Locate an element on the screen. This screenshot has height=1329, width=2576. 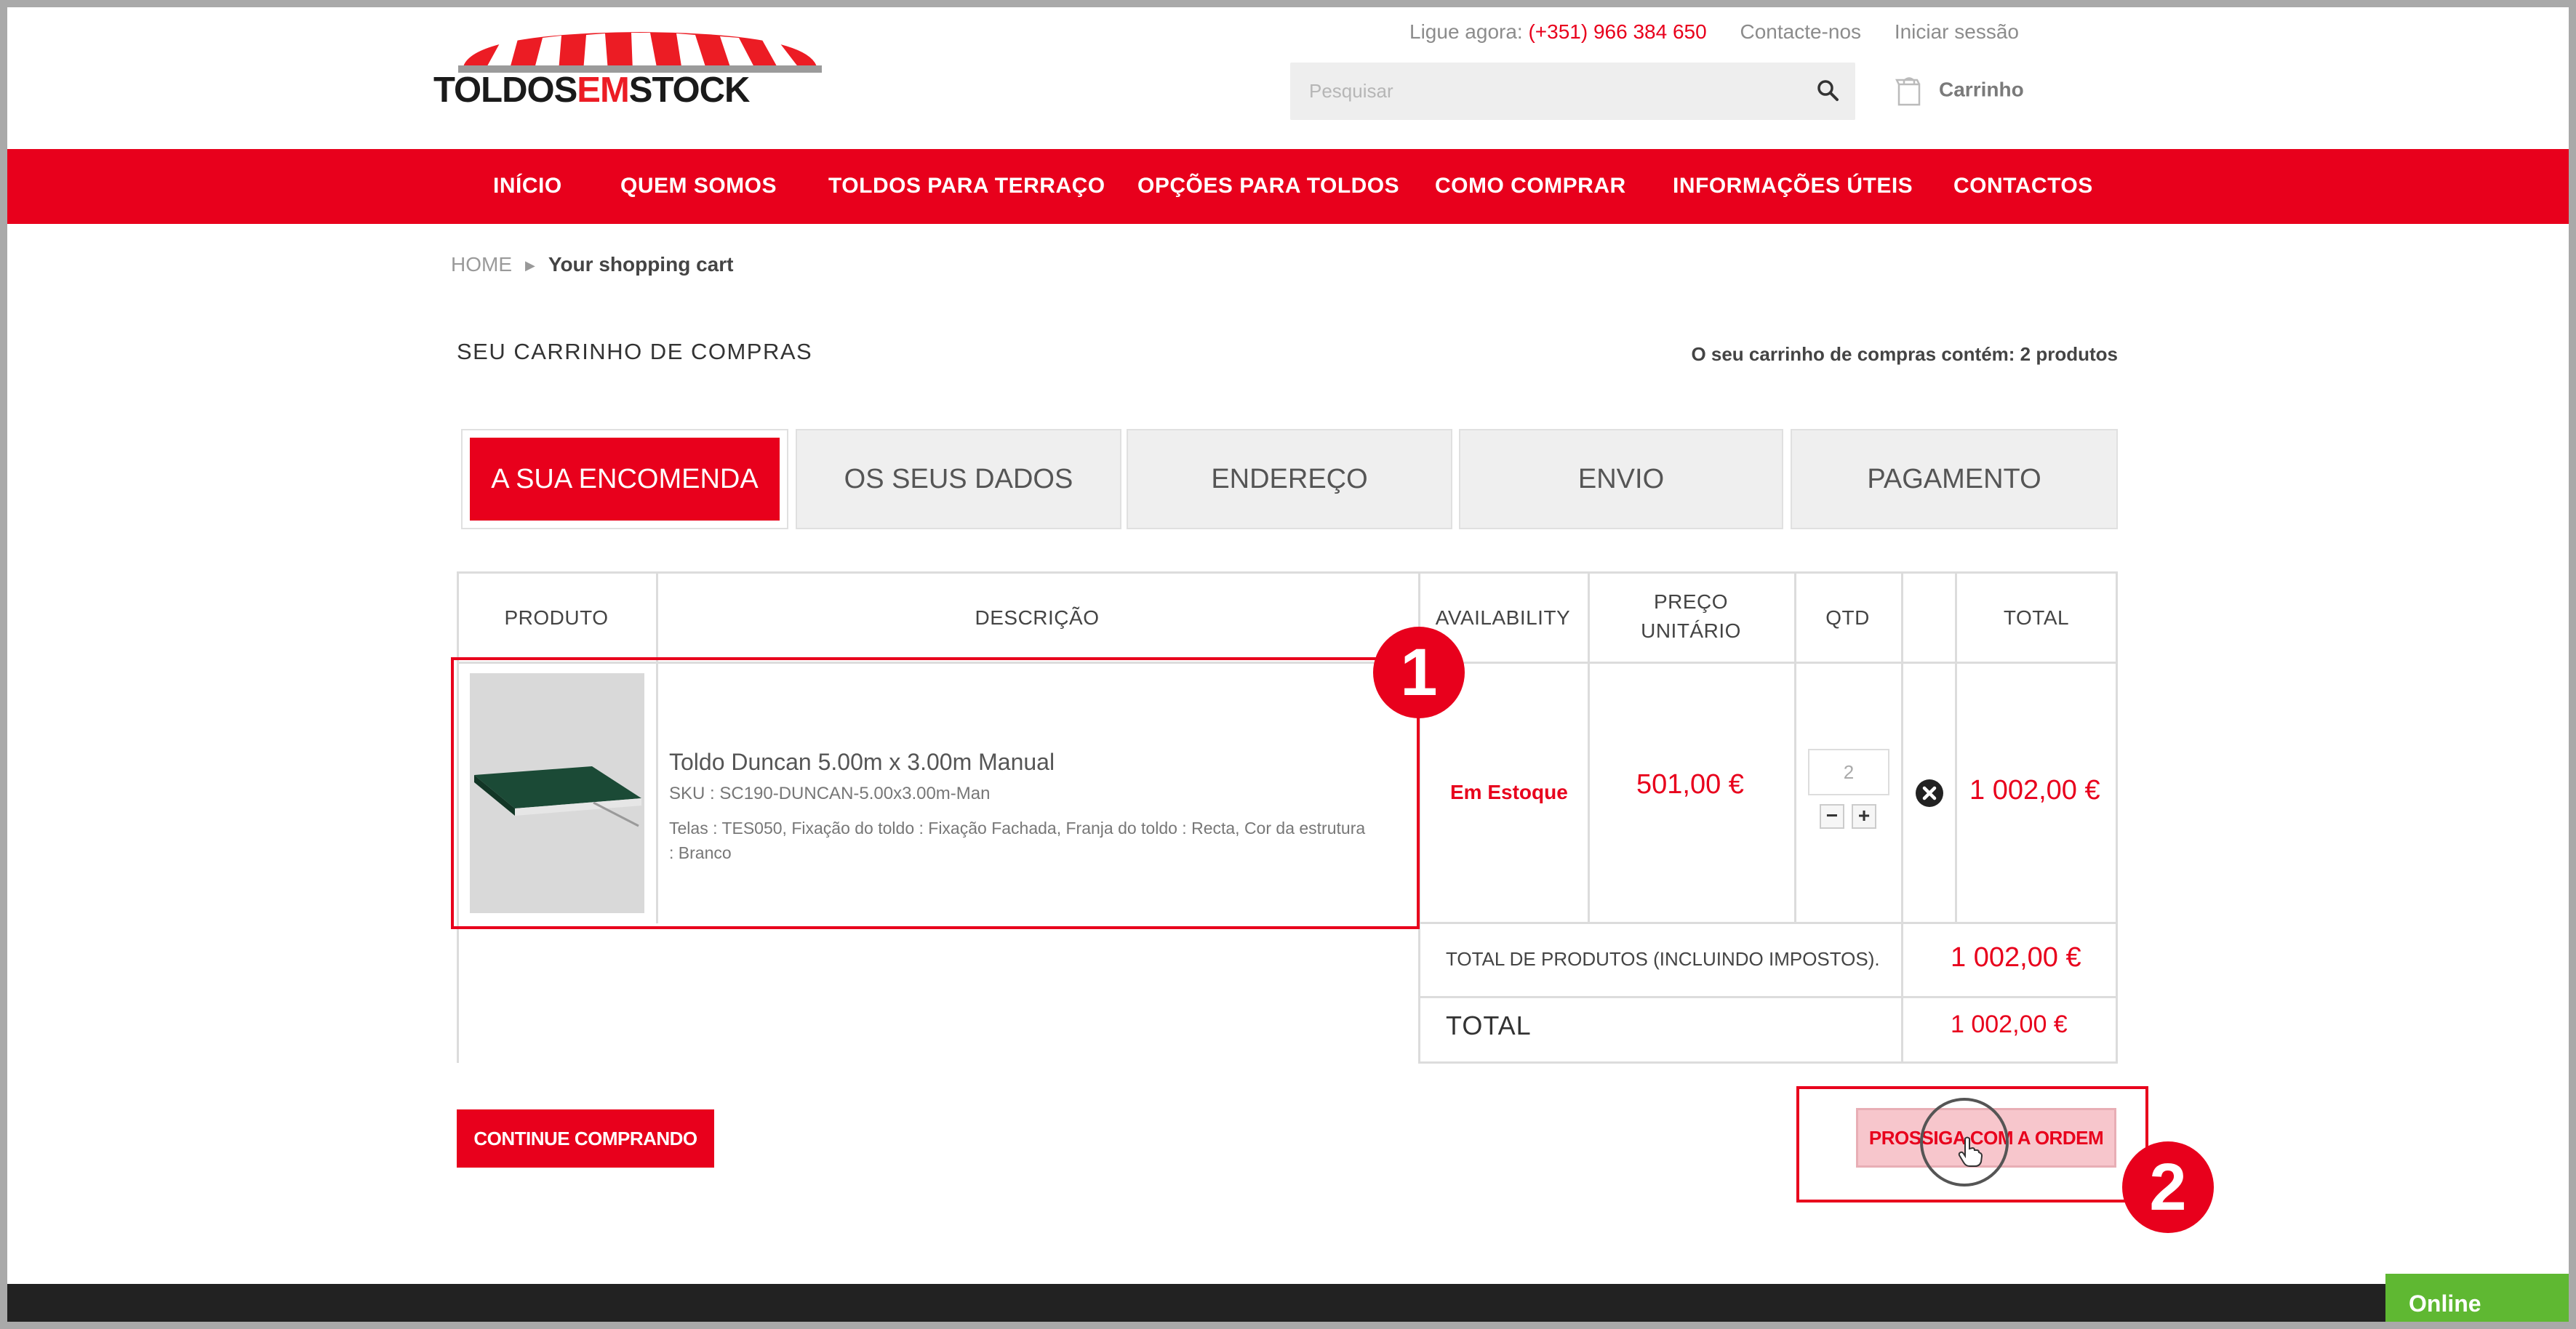
site-logo: TOLDOSEMSTOCK is located at coordinates (640, 69).